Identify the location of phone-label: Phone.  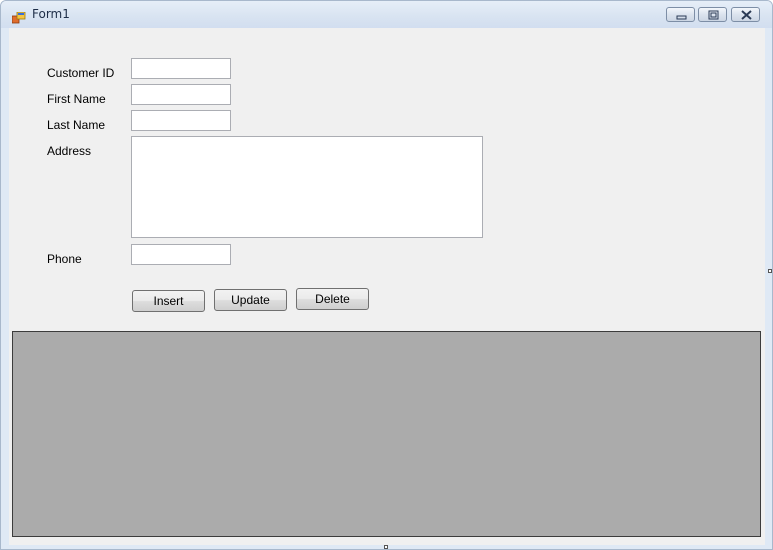
(64, 259).